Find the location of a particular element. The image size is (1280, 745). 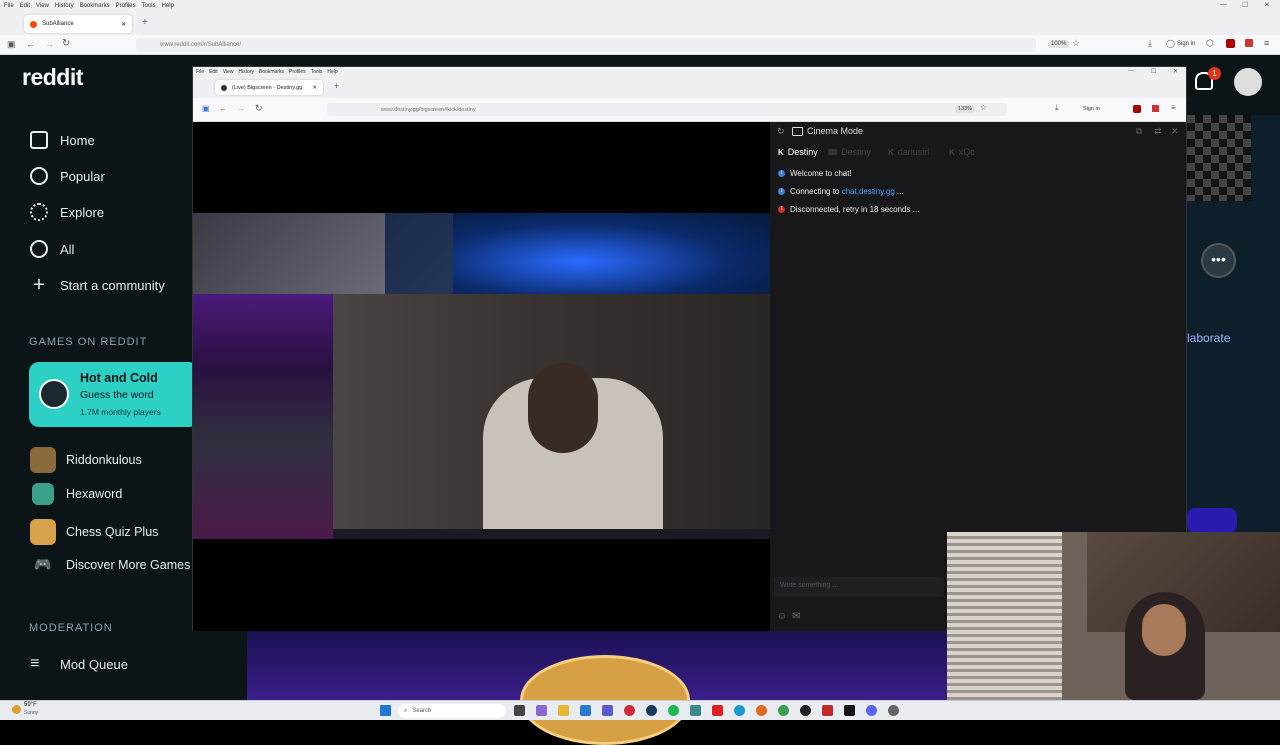

inner-menu-help: Help is located at coordinates (332, 72).